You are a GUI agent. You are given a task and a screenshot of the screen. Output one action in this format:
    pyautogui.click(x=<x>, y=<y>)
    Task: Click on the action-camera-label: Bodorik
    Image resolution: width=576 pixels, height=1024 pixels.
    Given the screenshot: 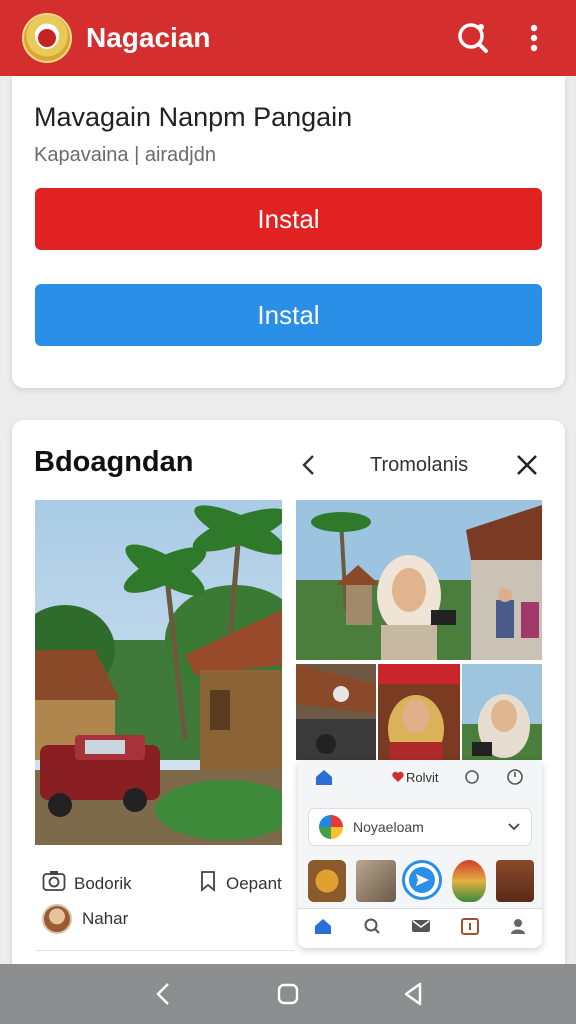 What is the action you would take?
    pyautogui.click(x=103, y=883)
    